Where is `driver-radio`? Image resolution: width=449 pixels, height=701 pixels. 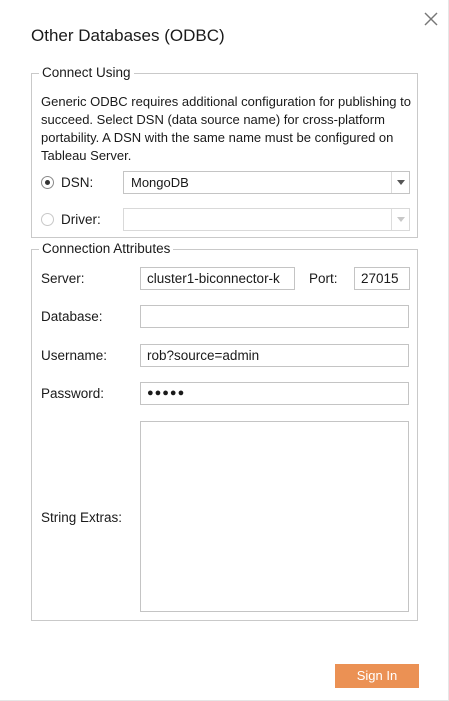
driver-radio is located at coordinates (47, 219).